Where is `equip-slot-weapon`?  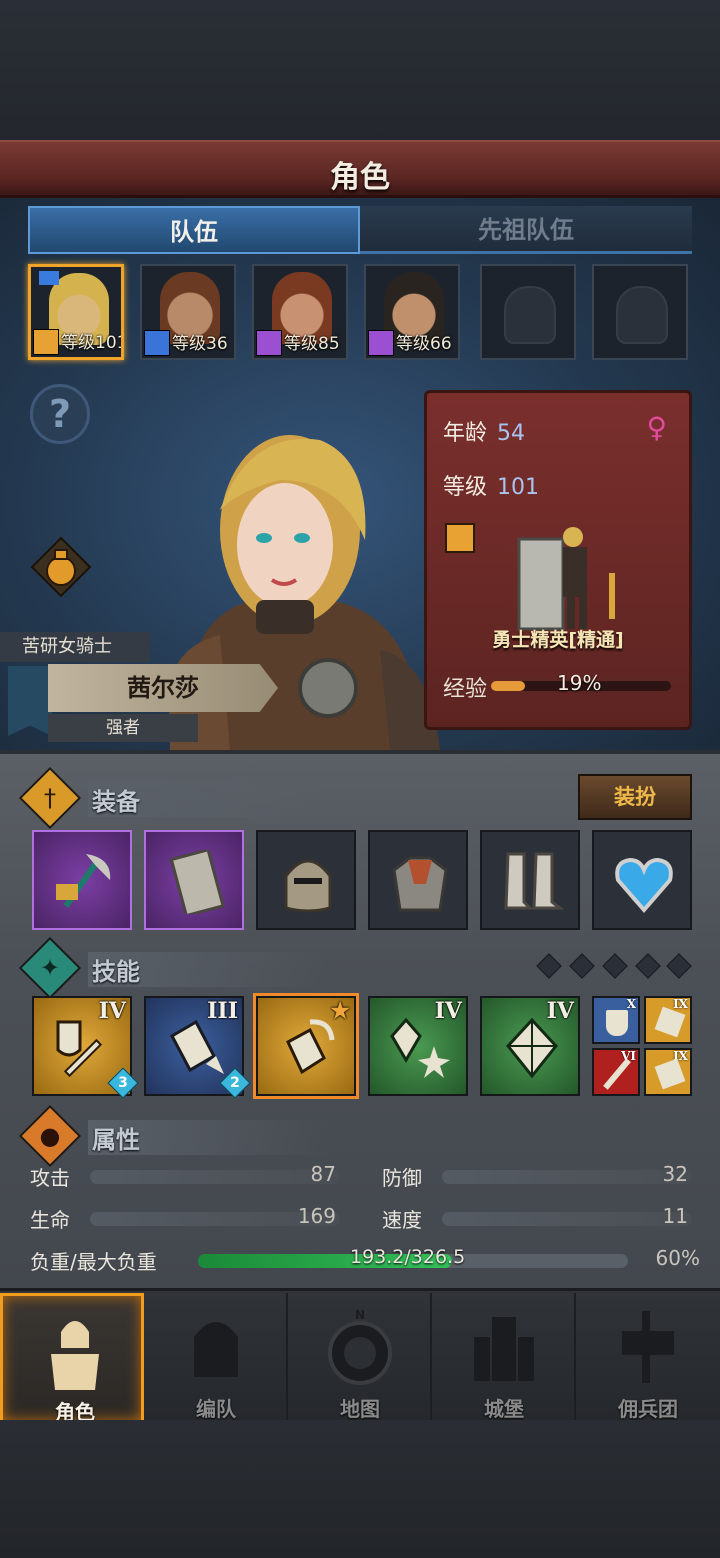
equip-slot-weapon is located at coordinates (82, 880).